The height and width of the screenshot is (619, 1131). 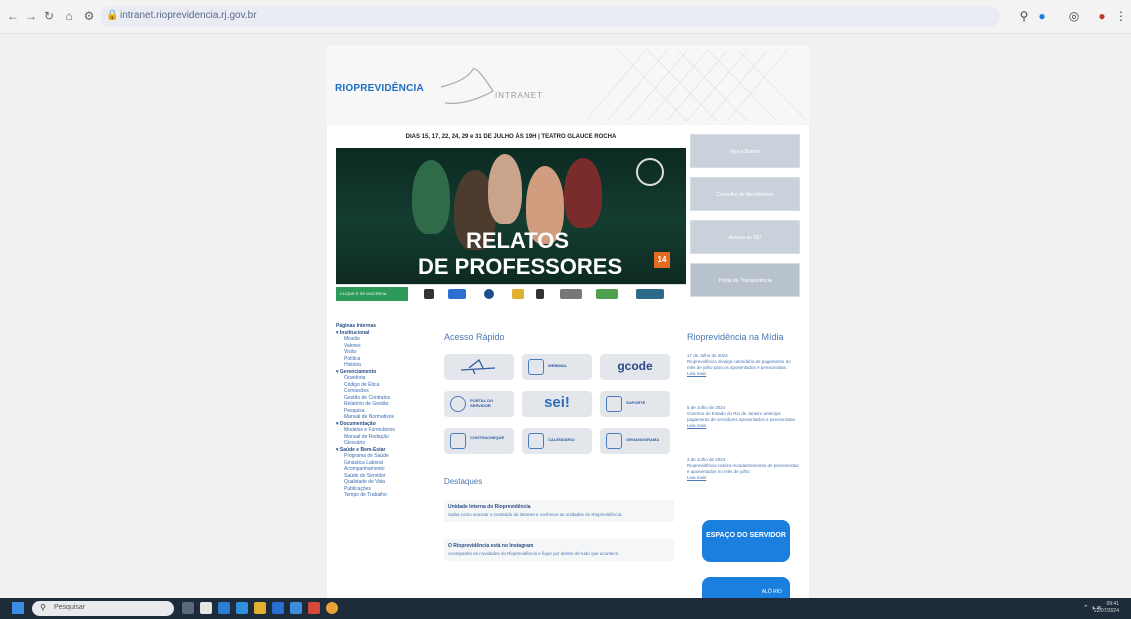 What do you see at coordinates (458, 404) in the screenshot?
I see `person-icon` at bounding box center [458, 404].